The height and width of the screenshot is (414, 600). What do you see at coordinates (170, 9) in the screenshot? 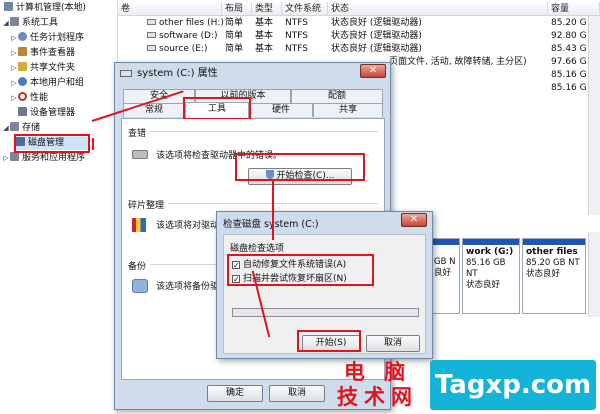
I see `column-header-volume: 卷` at bounding box center [170, 9].